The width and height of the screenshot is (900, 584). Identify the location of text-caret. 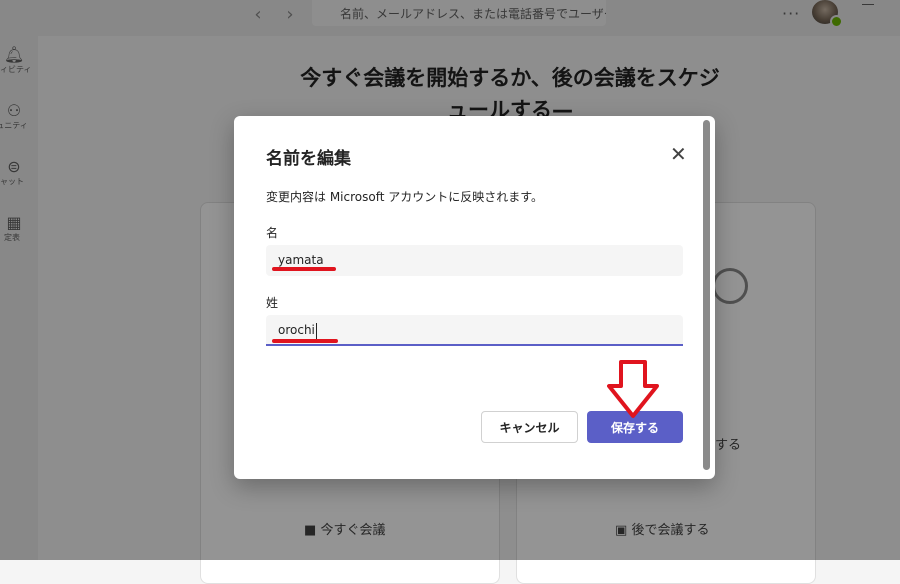
(316, 330).